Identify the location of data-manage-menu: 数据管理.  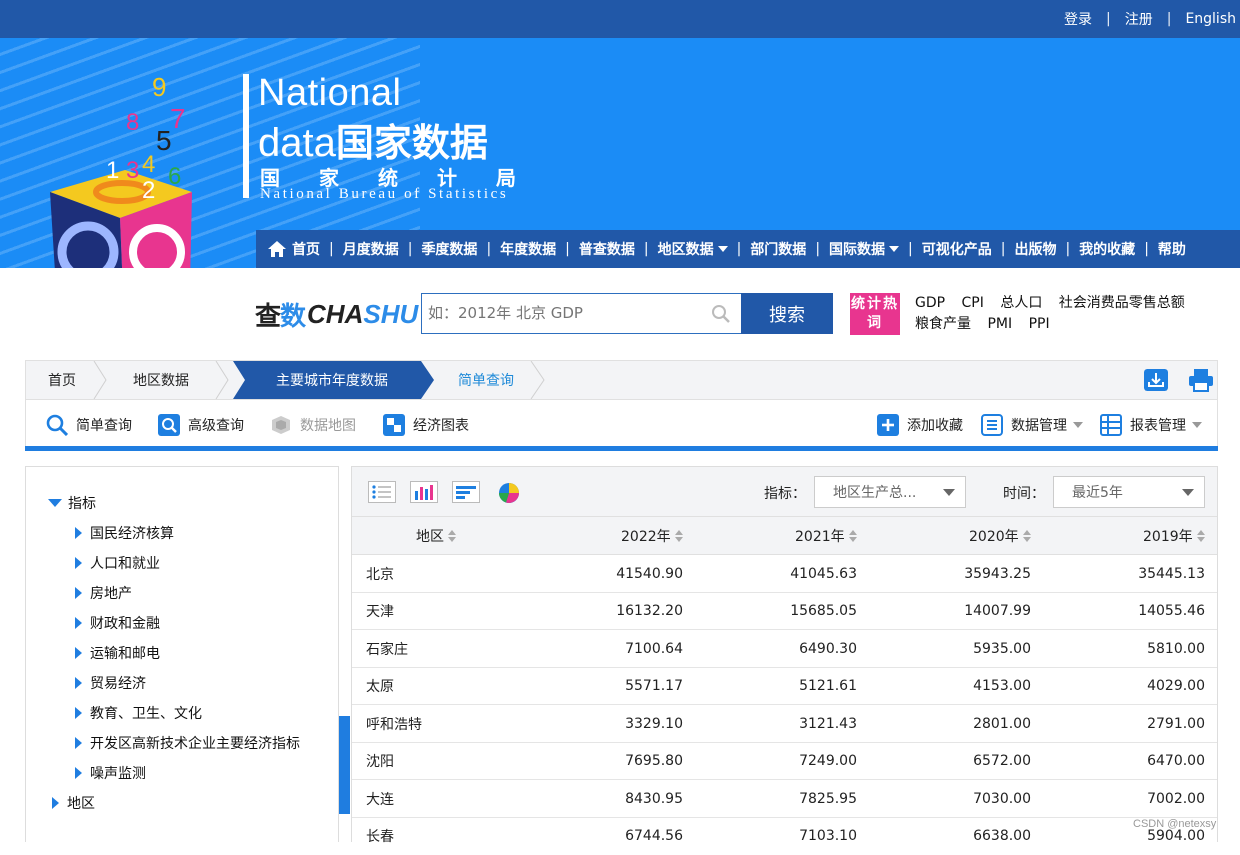
(1032, 425).